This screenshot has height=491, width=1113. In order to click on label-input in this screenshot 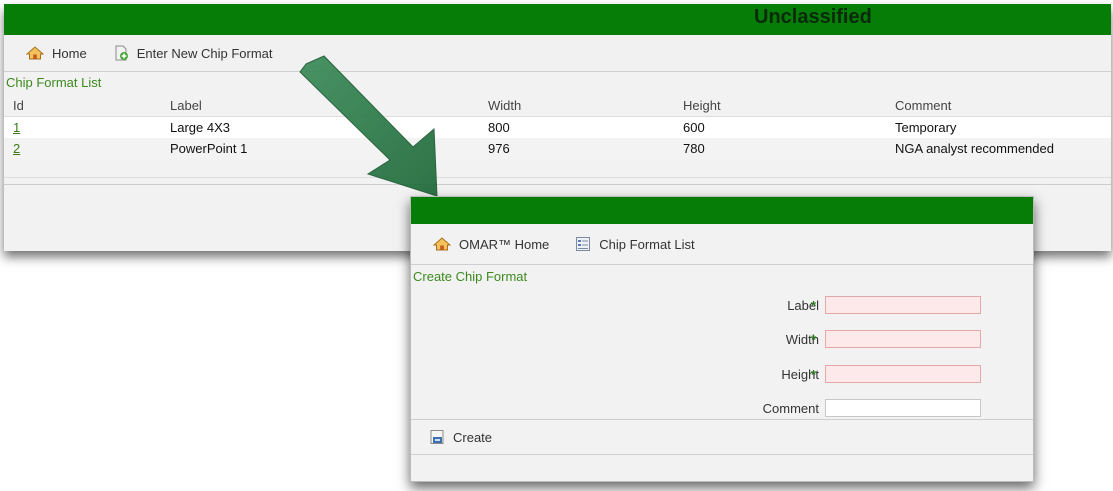, I will do `click(903, 305)`.